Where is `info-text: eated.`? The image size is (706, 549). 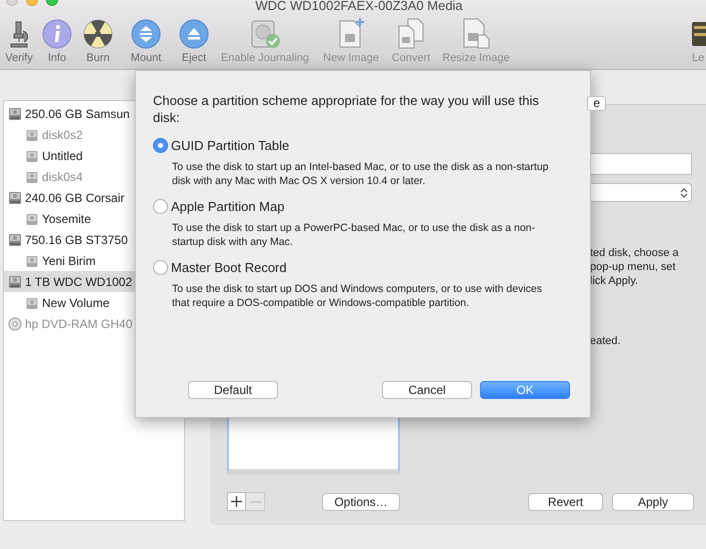 info-text: eated. is located at coordinates (605, 341).